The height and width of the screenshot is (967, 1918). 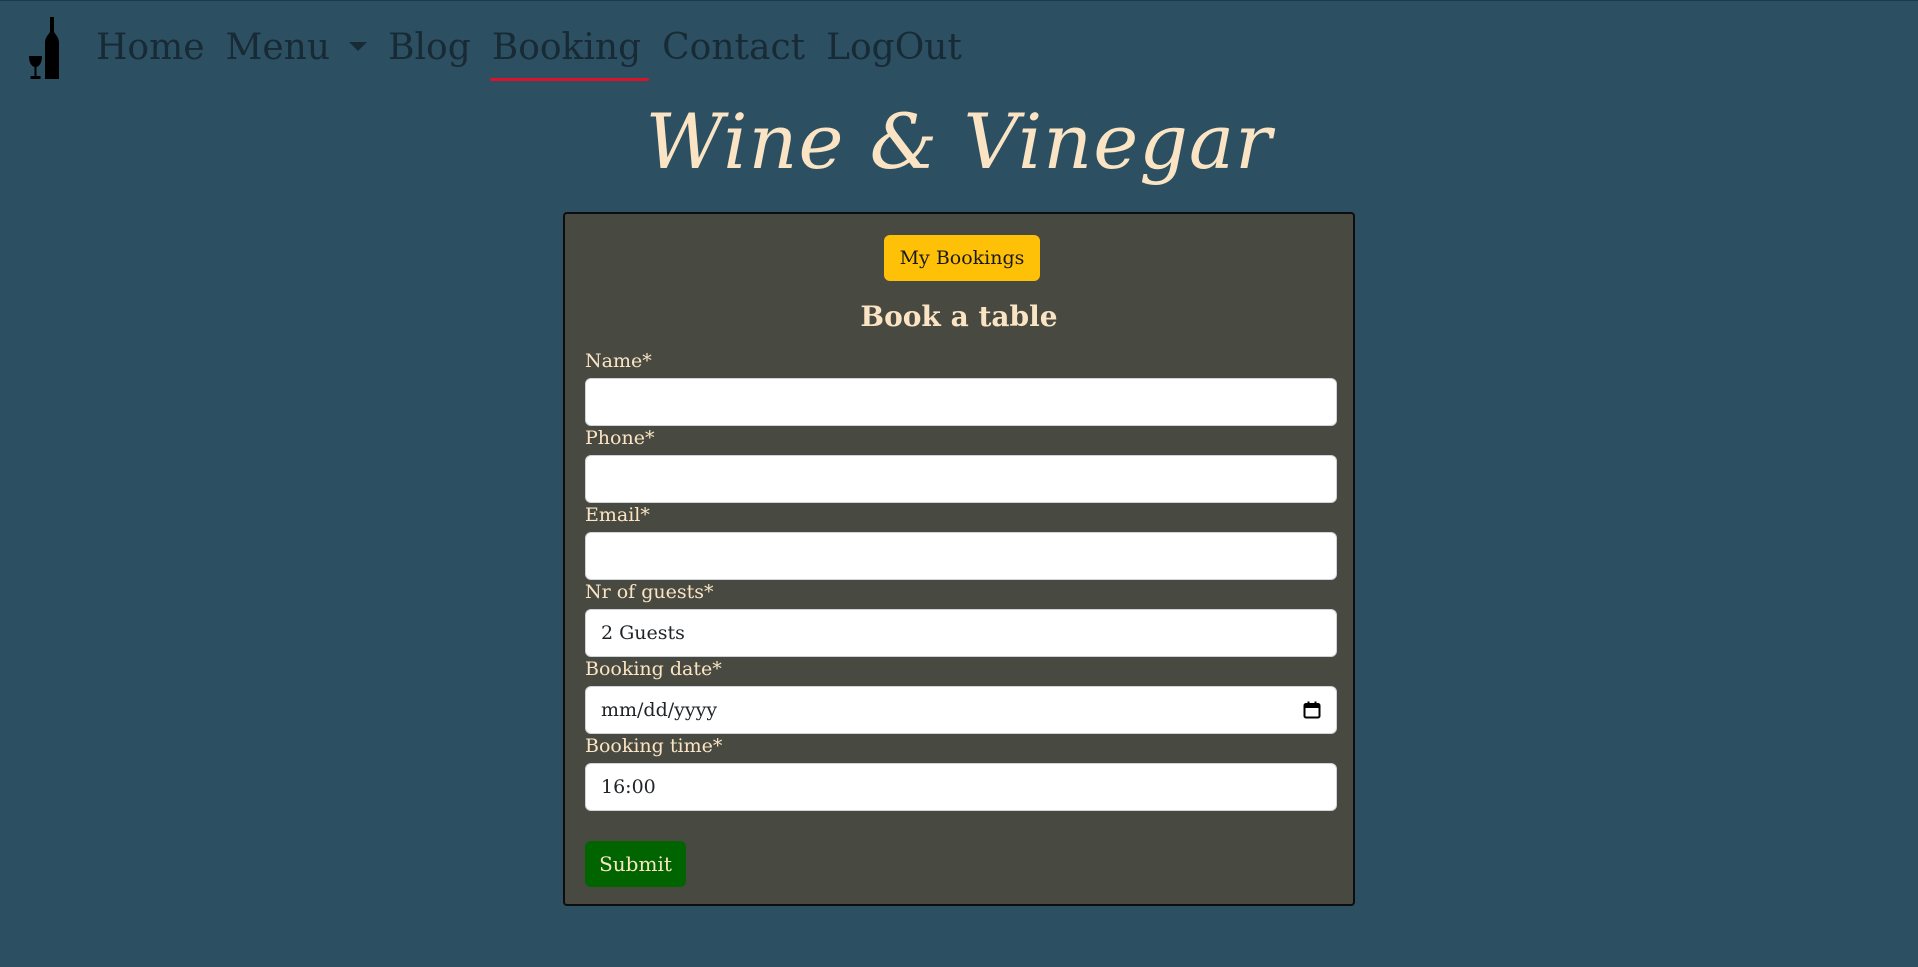 I want to click on top-border, so click(x=959, y=0).